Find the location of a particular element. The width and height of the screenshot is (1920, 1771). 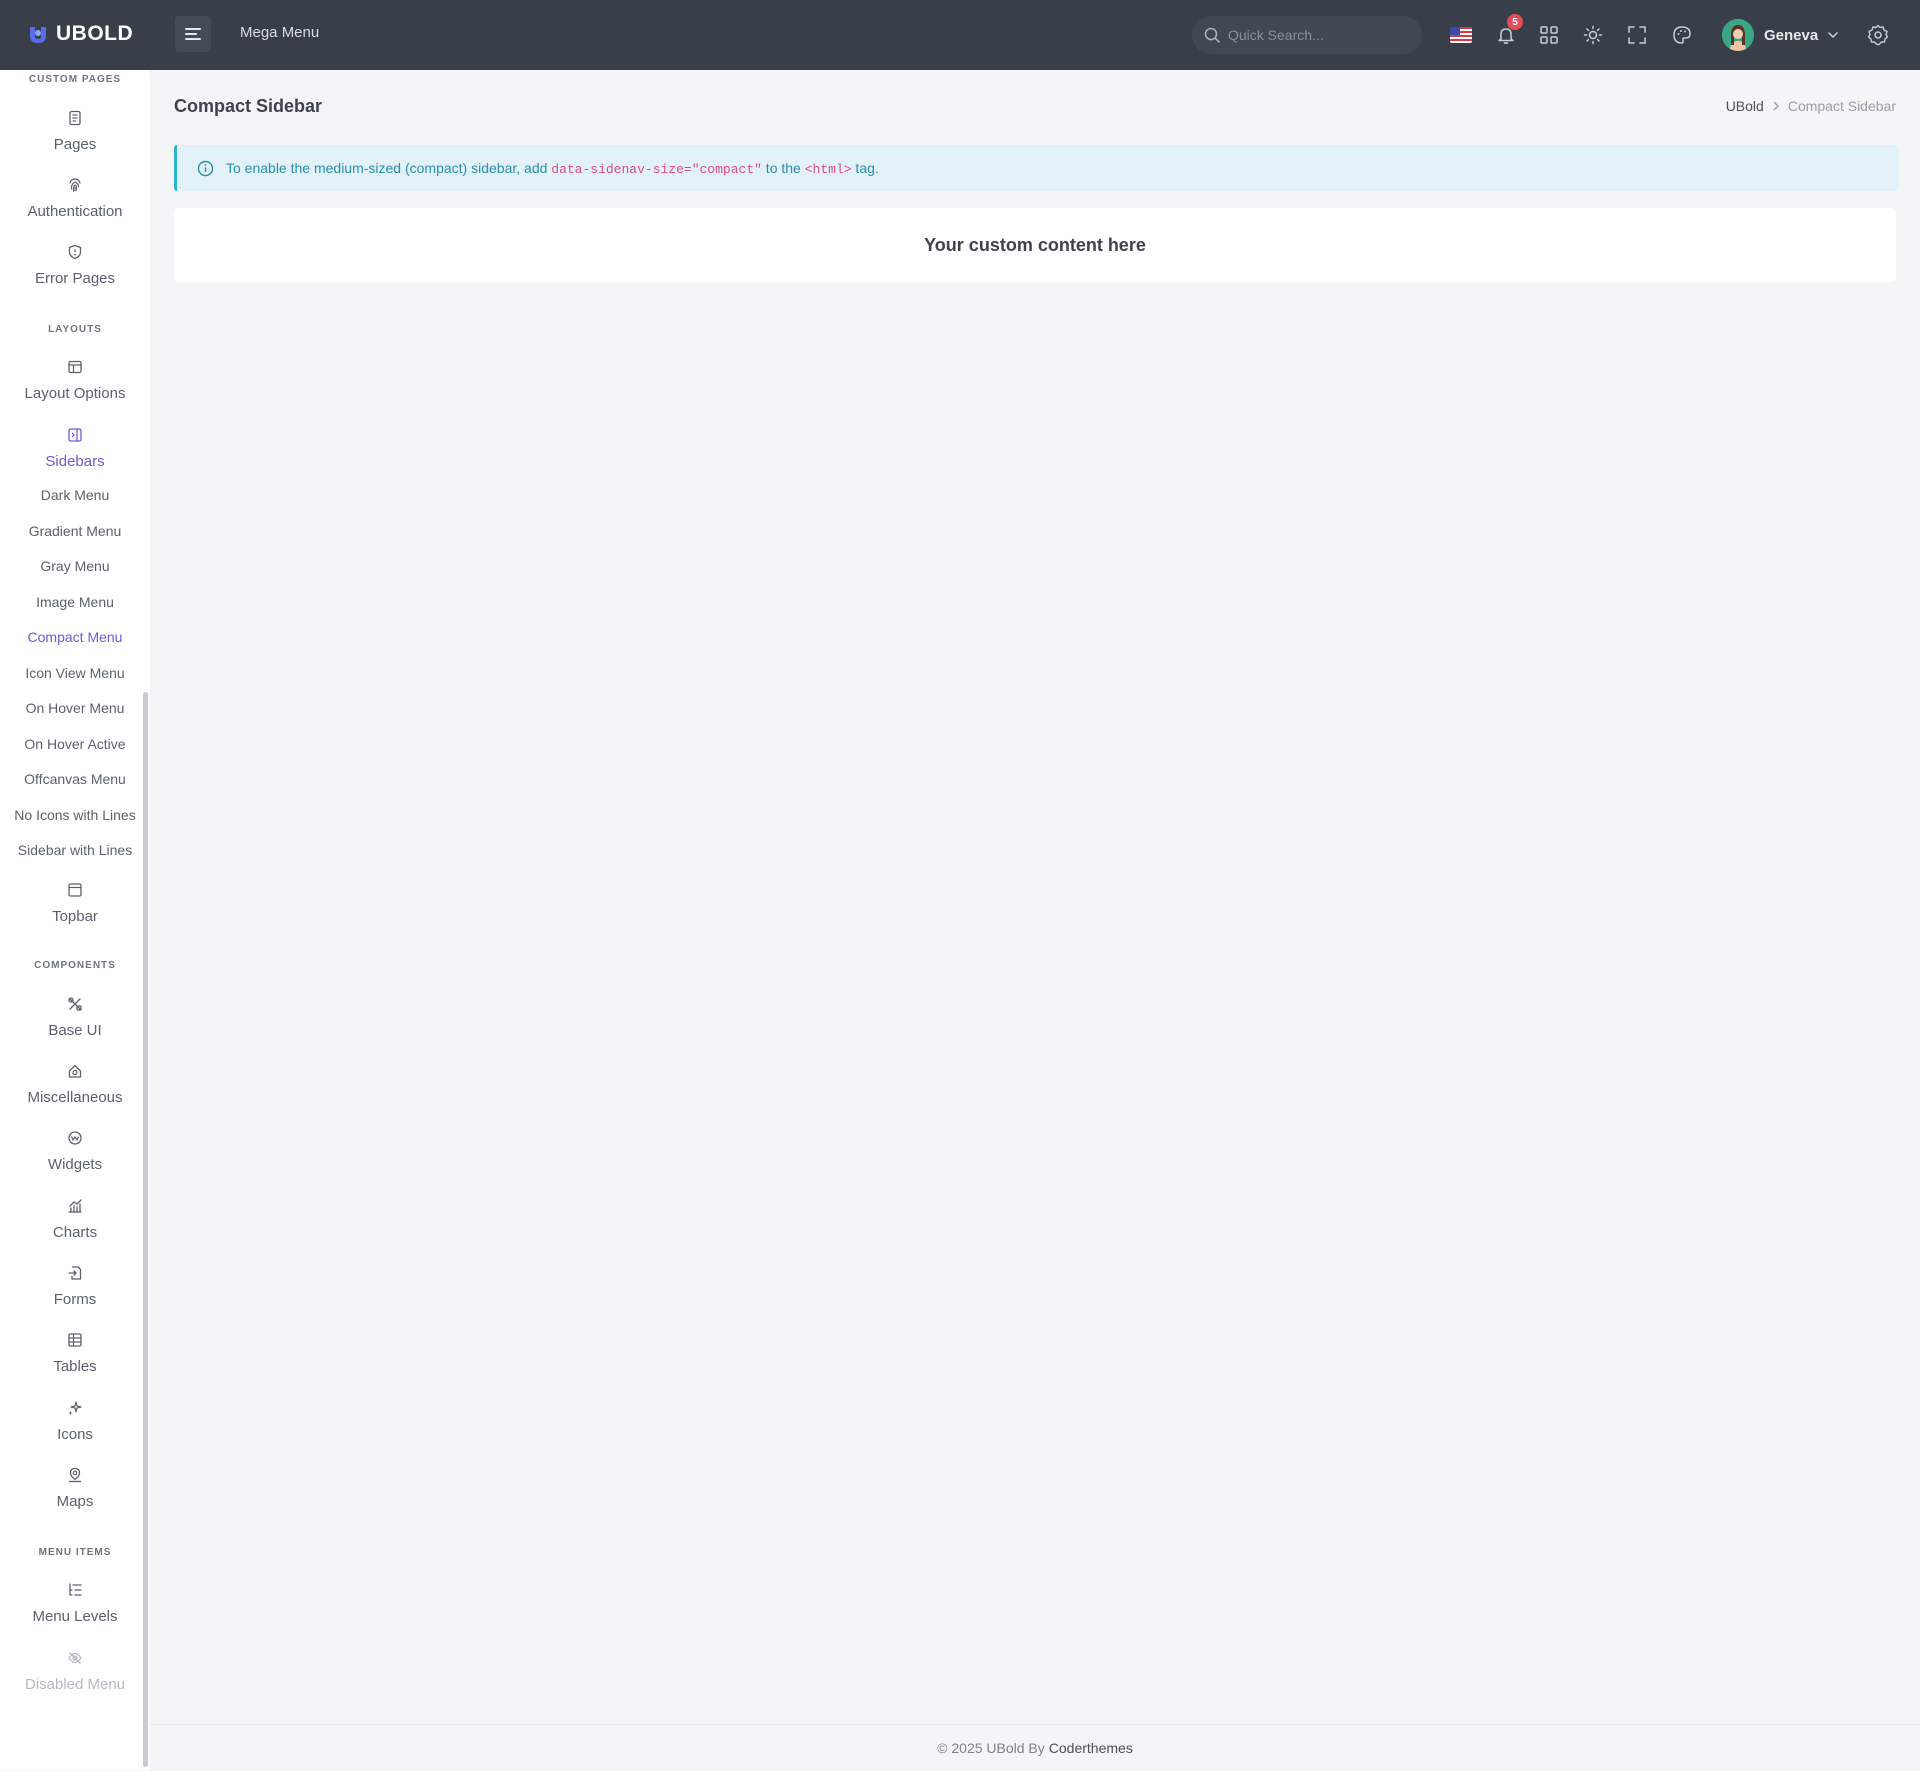

card-title: Your custom content here is located at coordinates (1035, 244).